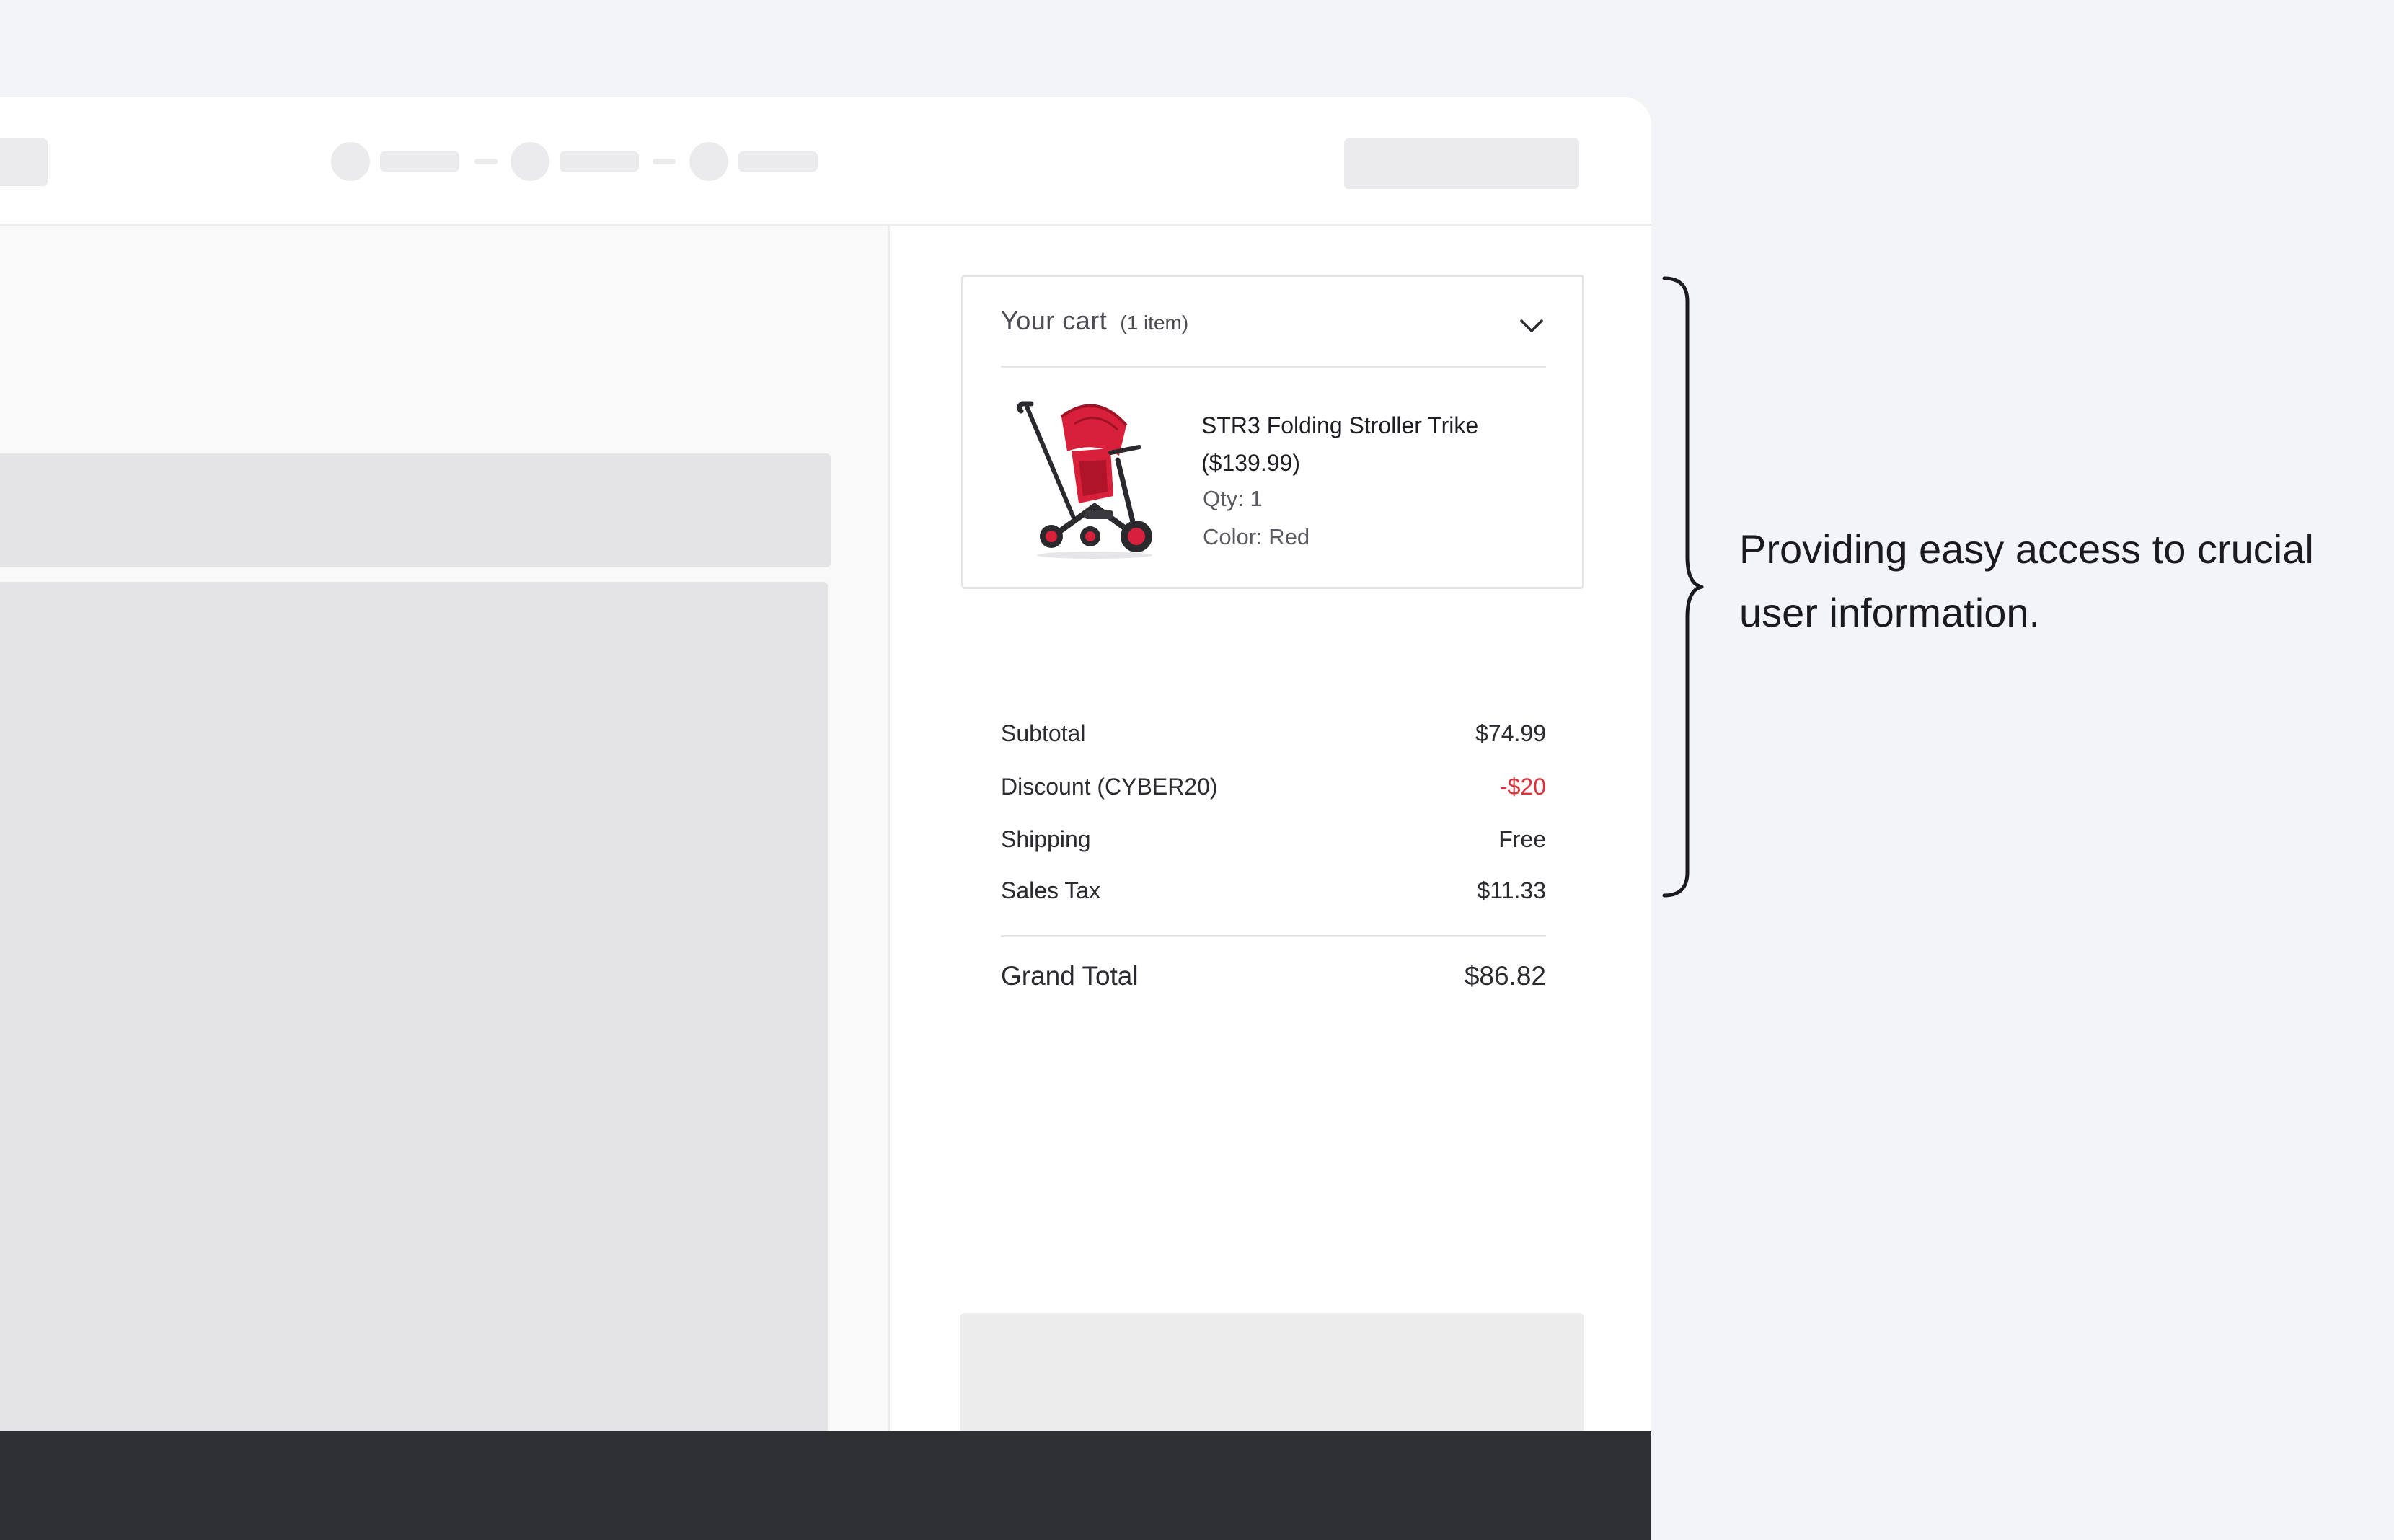  I want to click on subtotal-value: $74.99, so click(1510, 733).